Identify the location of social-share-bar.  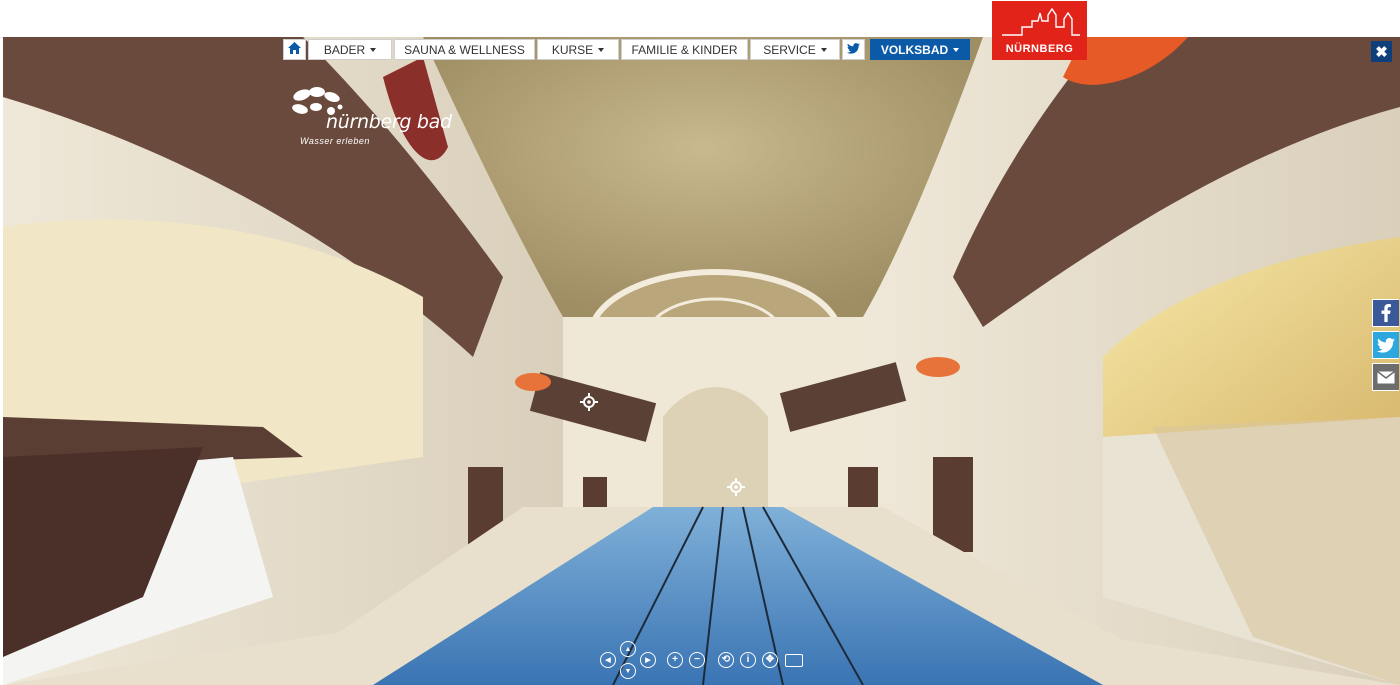
(1386, 347).